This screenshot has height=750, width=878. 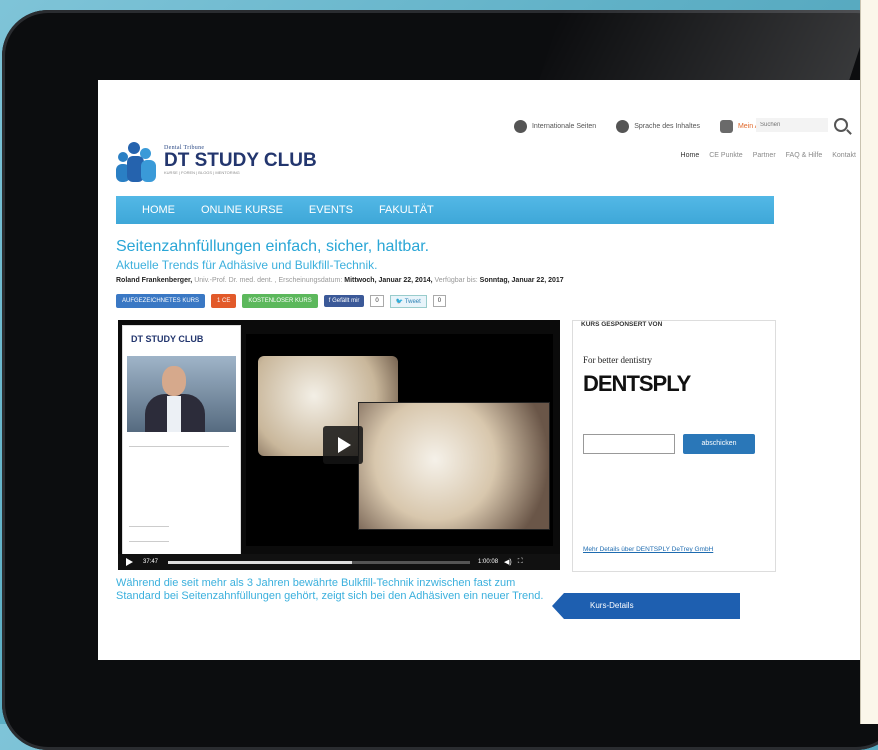 What do you see at coordinates (181, 394) in the screenshot?
I see `presenter-image` at bounding box center [181, 394].